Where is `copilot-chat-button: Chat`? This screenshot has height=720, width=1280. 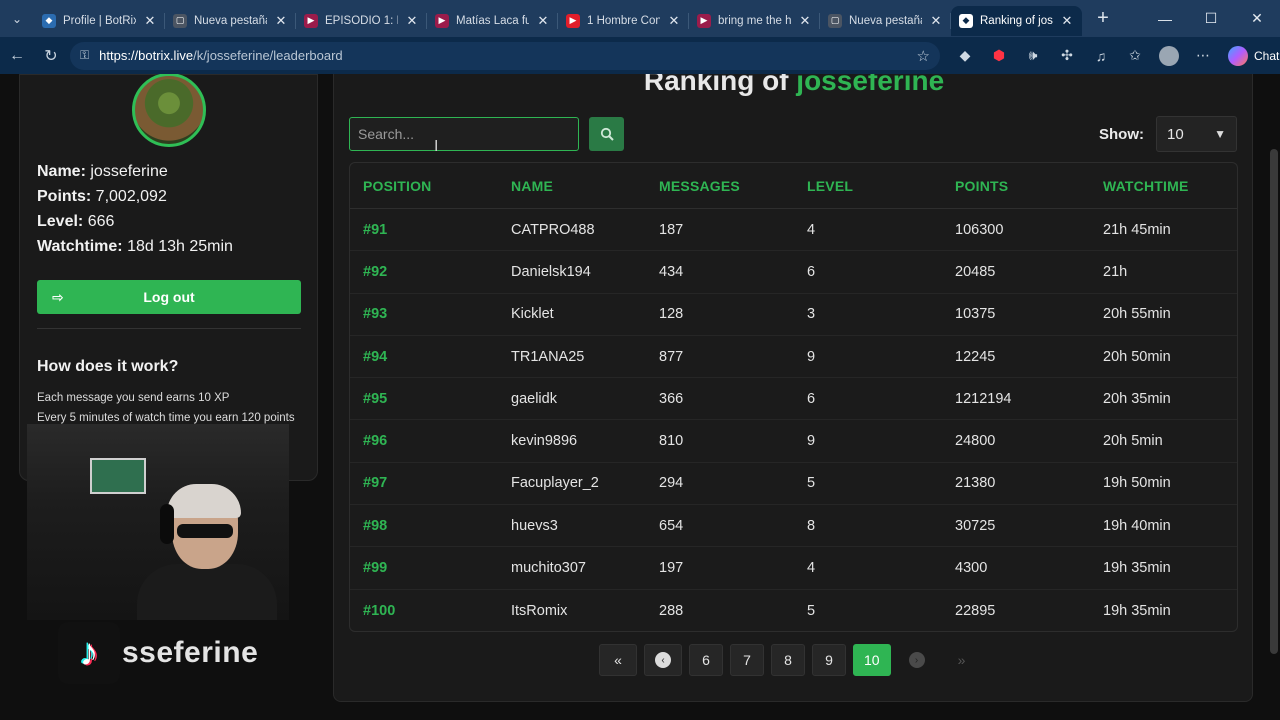
copilot-chat-button: Chat is located at coordinates (1254, 55).